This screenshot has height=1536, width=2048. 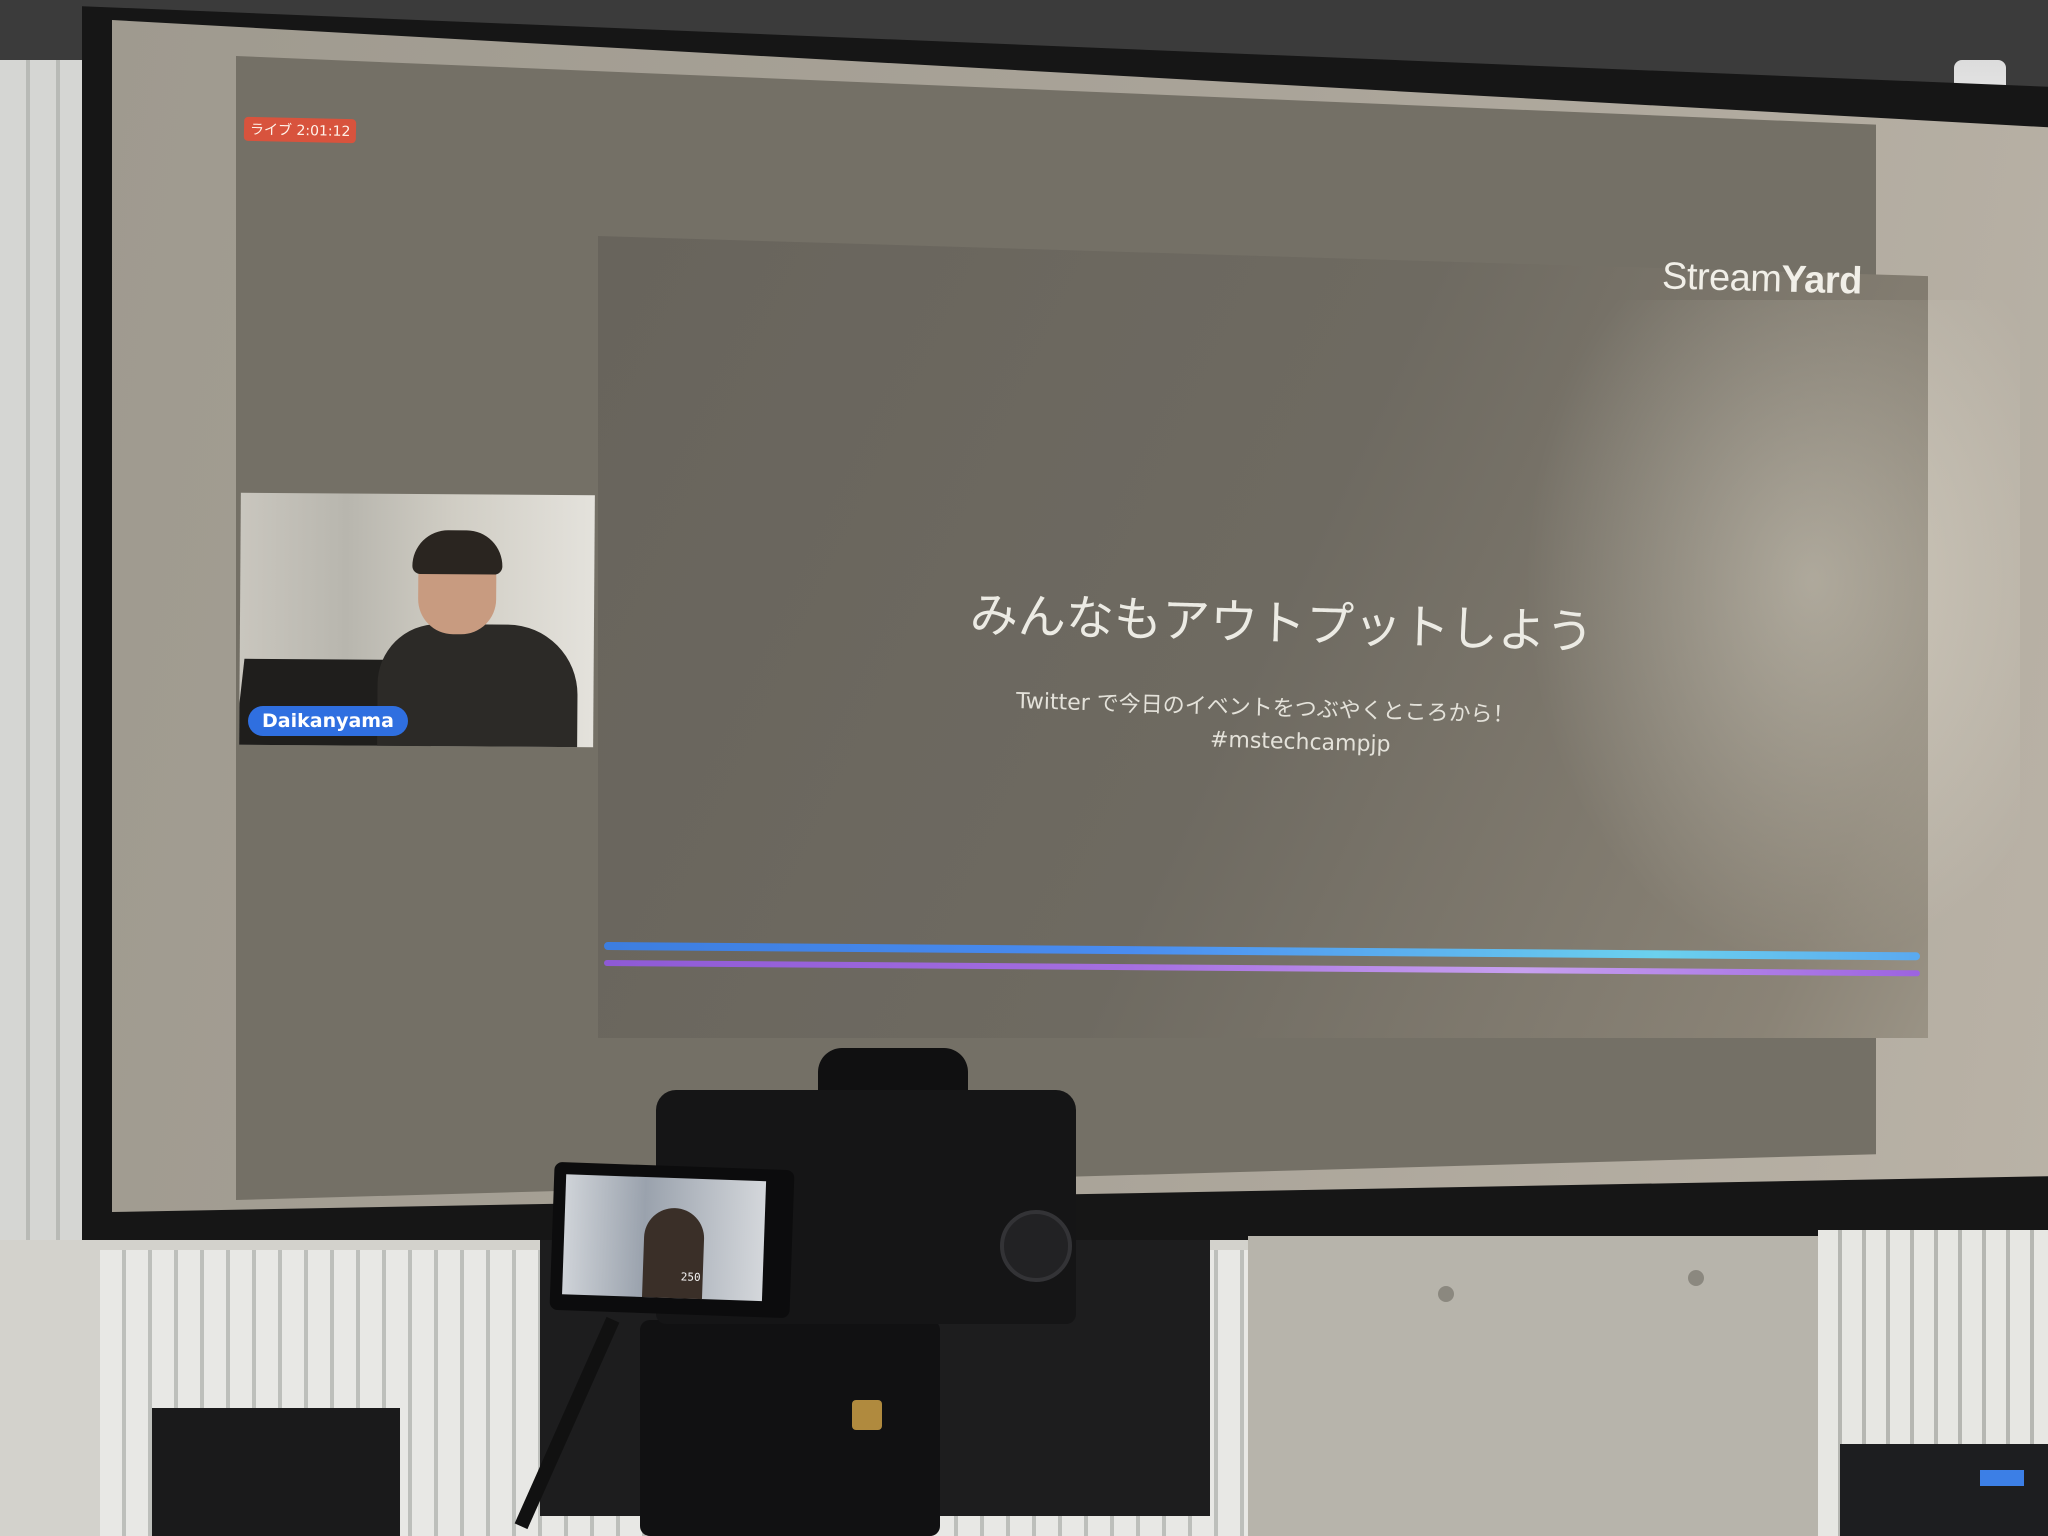 I want to click on speaker-hair, so click(x=457, y=552).